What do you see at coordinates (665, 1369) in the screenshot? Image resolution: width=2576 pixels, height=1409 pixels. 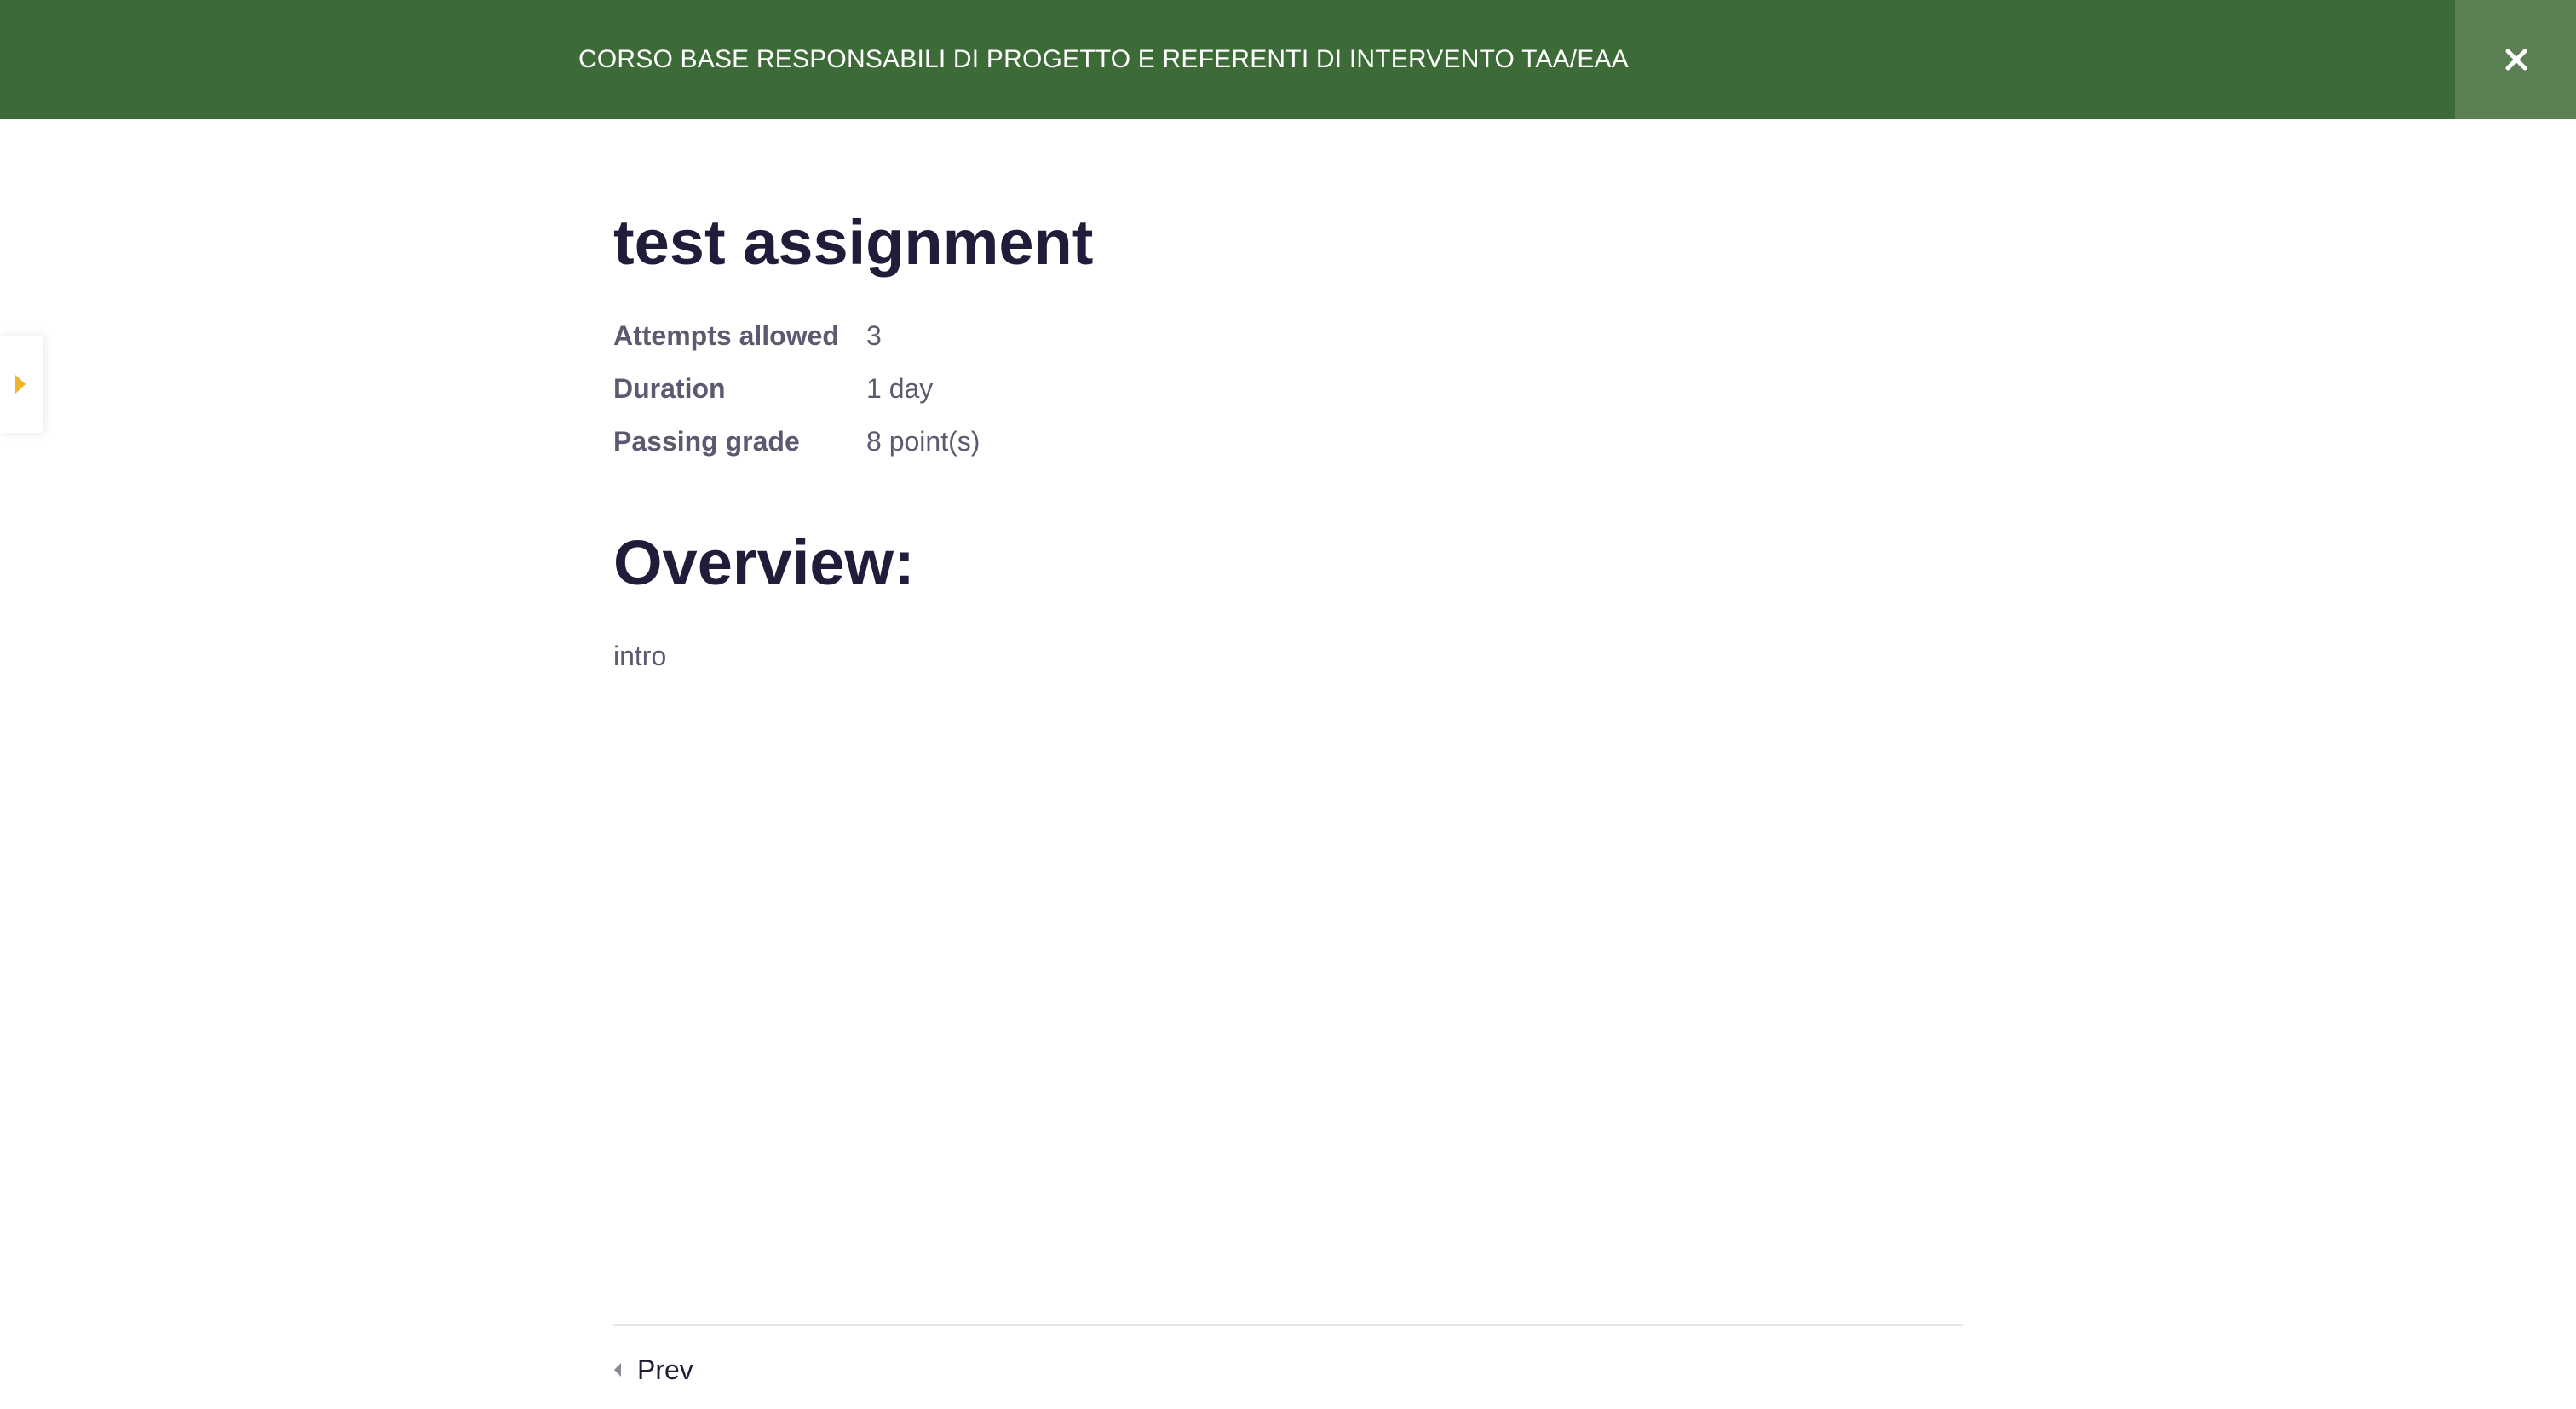 I see `prev-label: Prev` at bounding box center [665, 1369].